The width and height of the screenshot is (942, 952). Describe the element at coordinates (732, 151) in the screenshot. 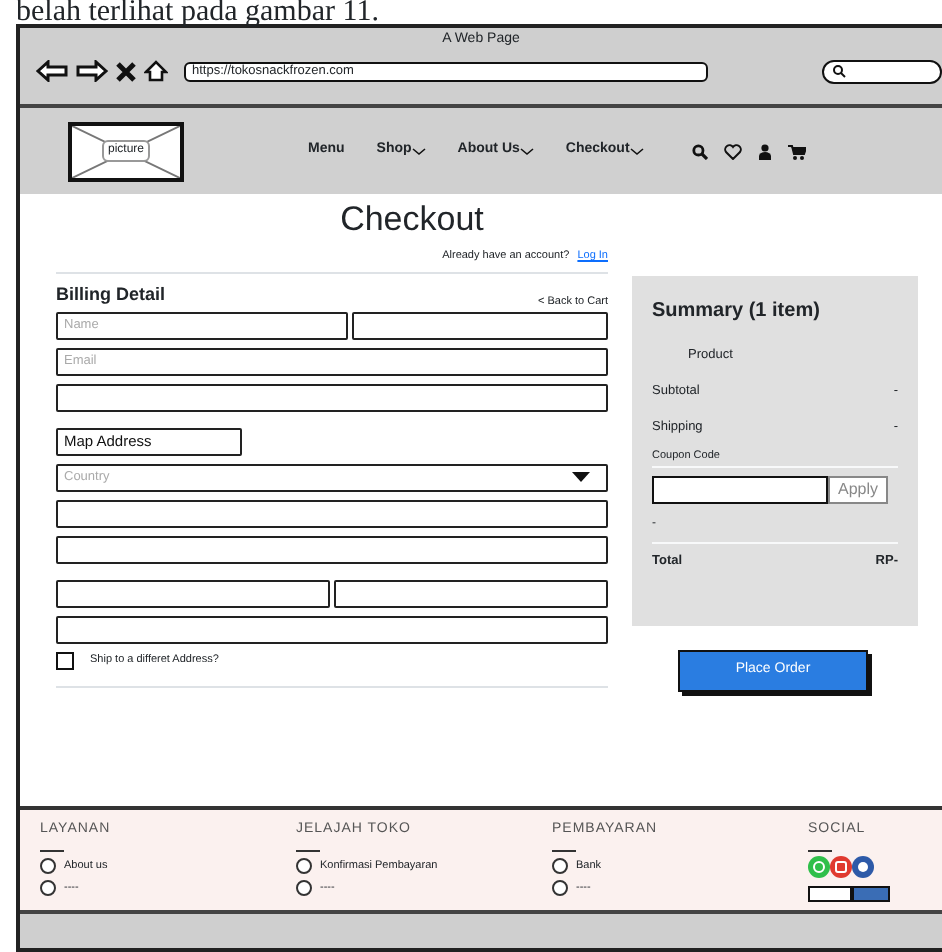

I see `heart-icon` at that location.